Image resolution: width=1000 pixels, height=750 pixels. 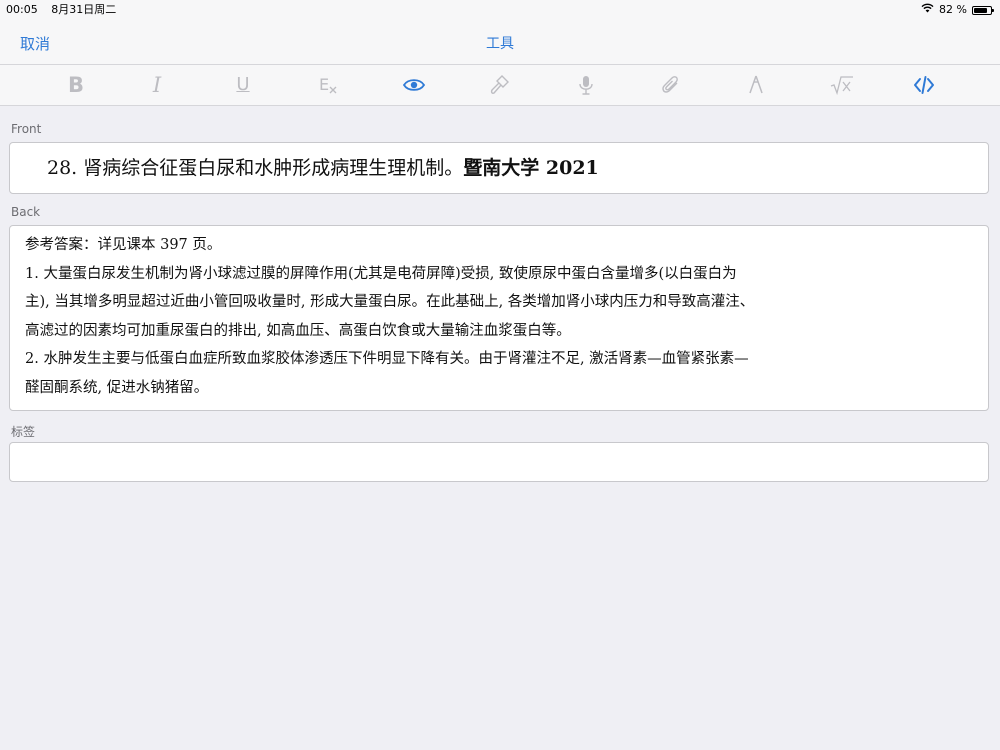 I want to click on brush-button, so click(x=499, y=85).